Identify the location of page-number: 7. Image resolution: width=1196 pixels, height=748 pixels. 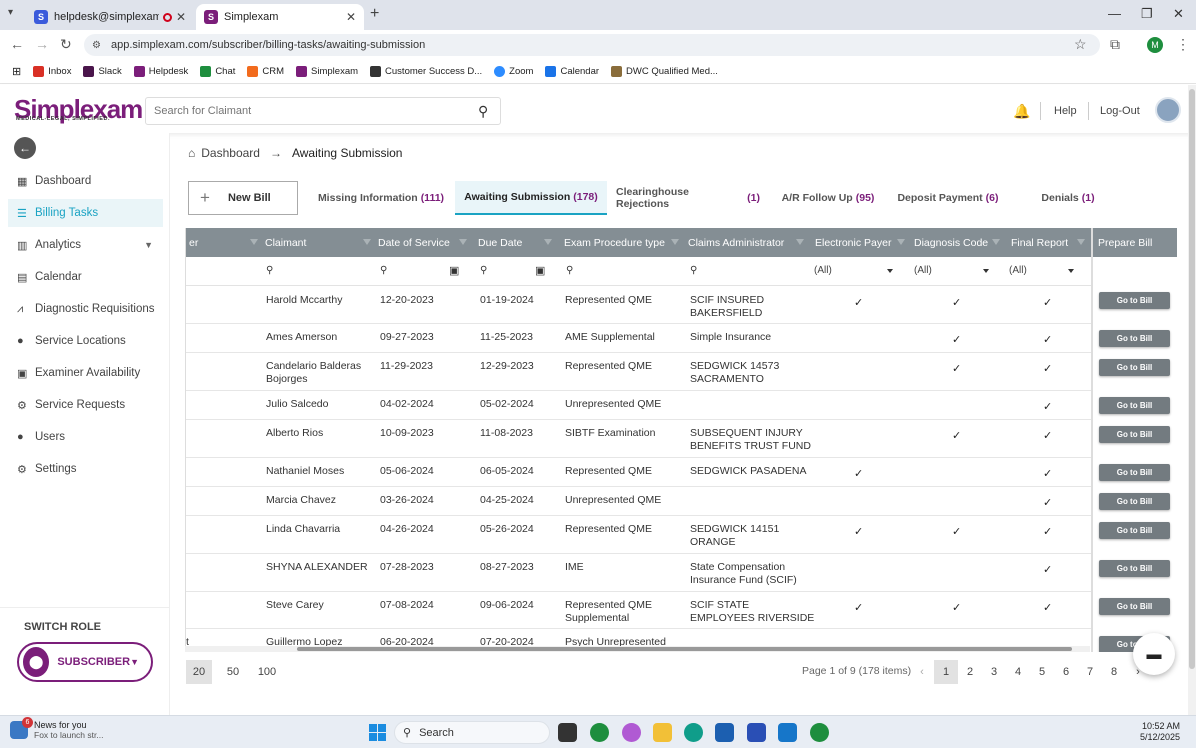
(1090, 672).